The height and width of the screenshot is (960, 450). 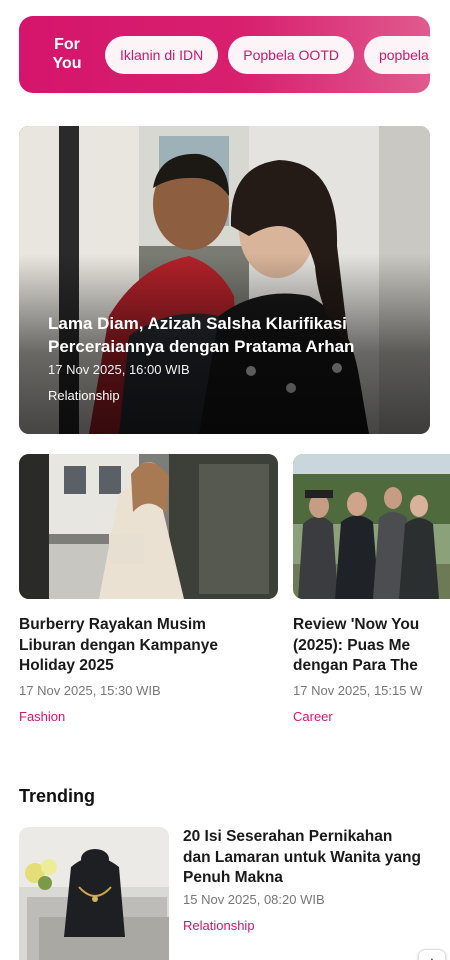 I want to click on for-you-label-line1: For, so click(x=67, y=44).